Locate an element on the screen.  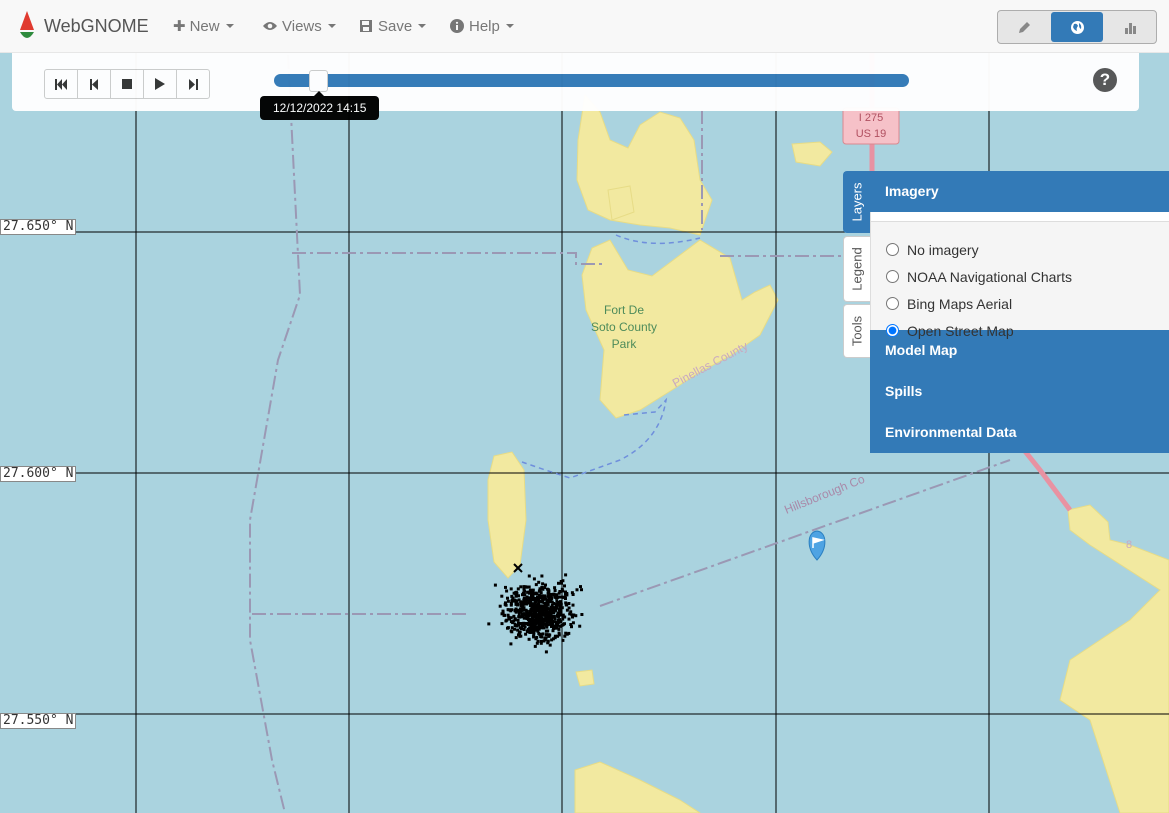
imagery-header: Imagery is located at coordinates (1019, 191).